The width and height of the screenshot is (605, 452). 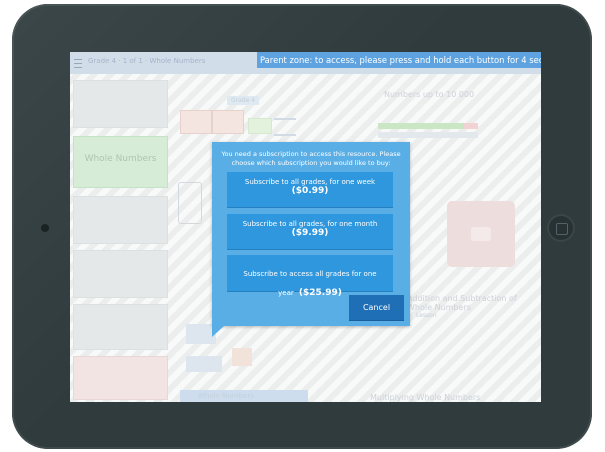 I want to click on option-price: ($25.99), so click(x=320, y=293).